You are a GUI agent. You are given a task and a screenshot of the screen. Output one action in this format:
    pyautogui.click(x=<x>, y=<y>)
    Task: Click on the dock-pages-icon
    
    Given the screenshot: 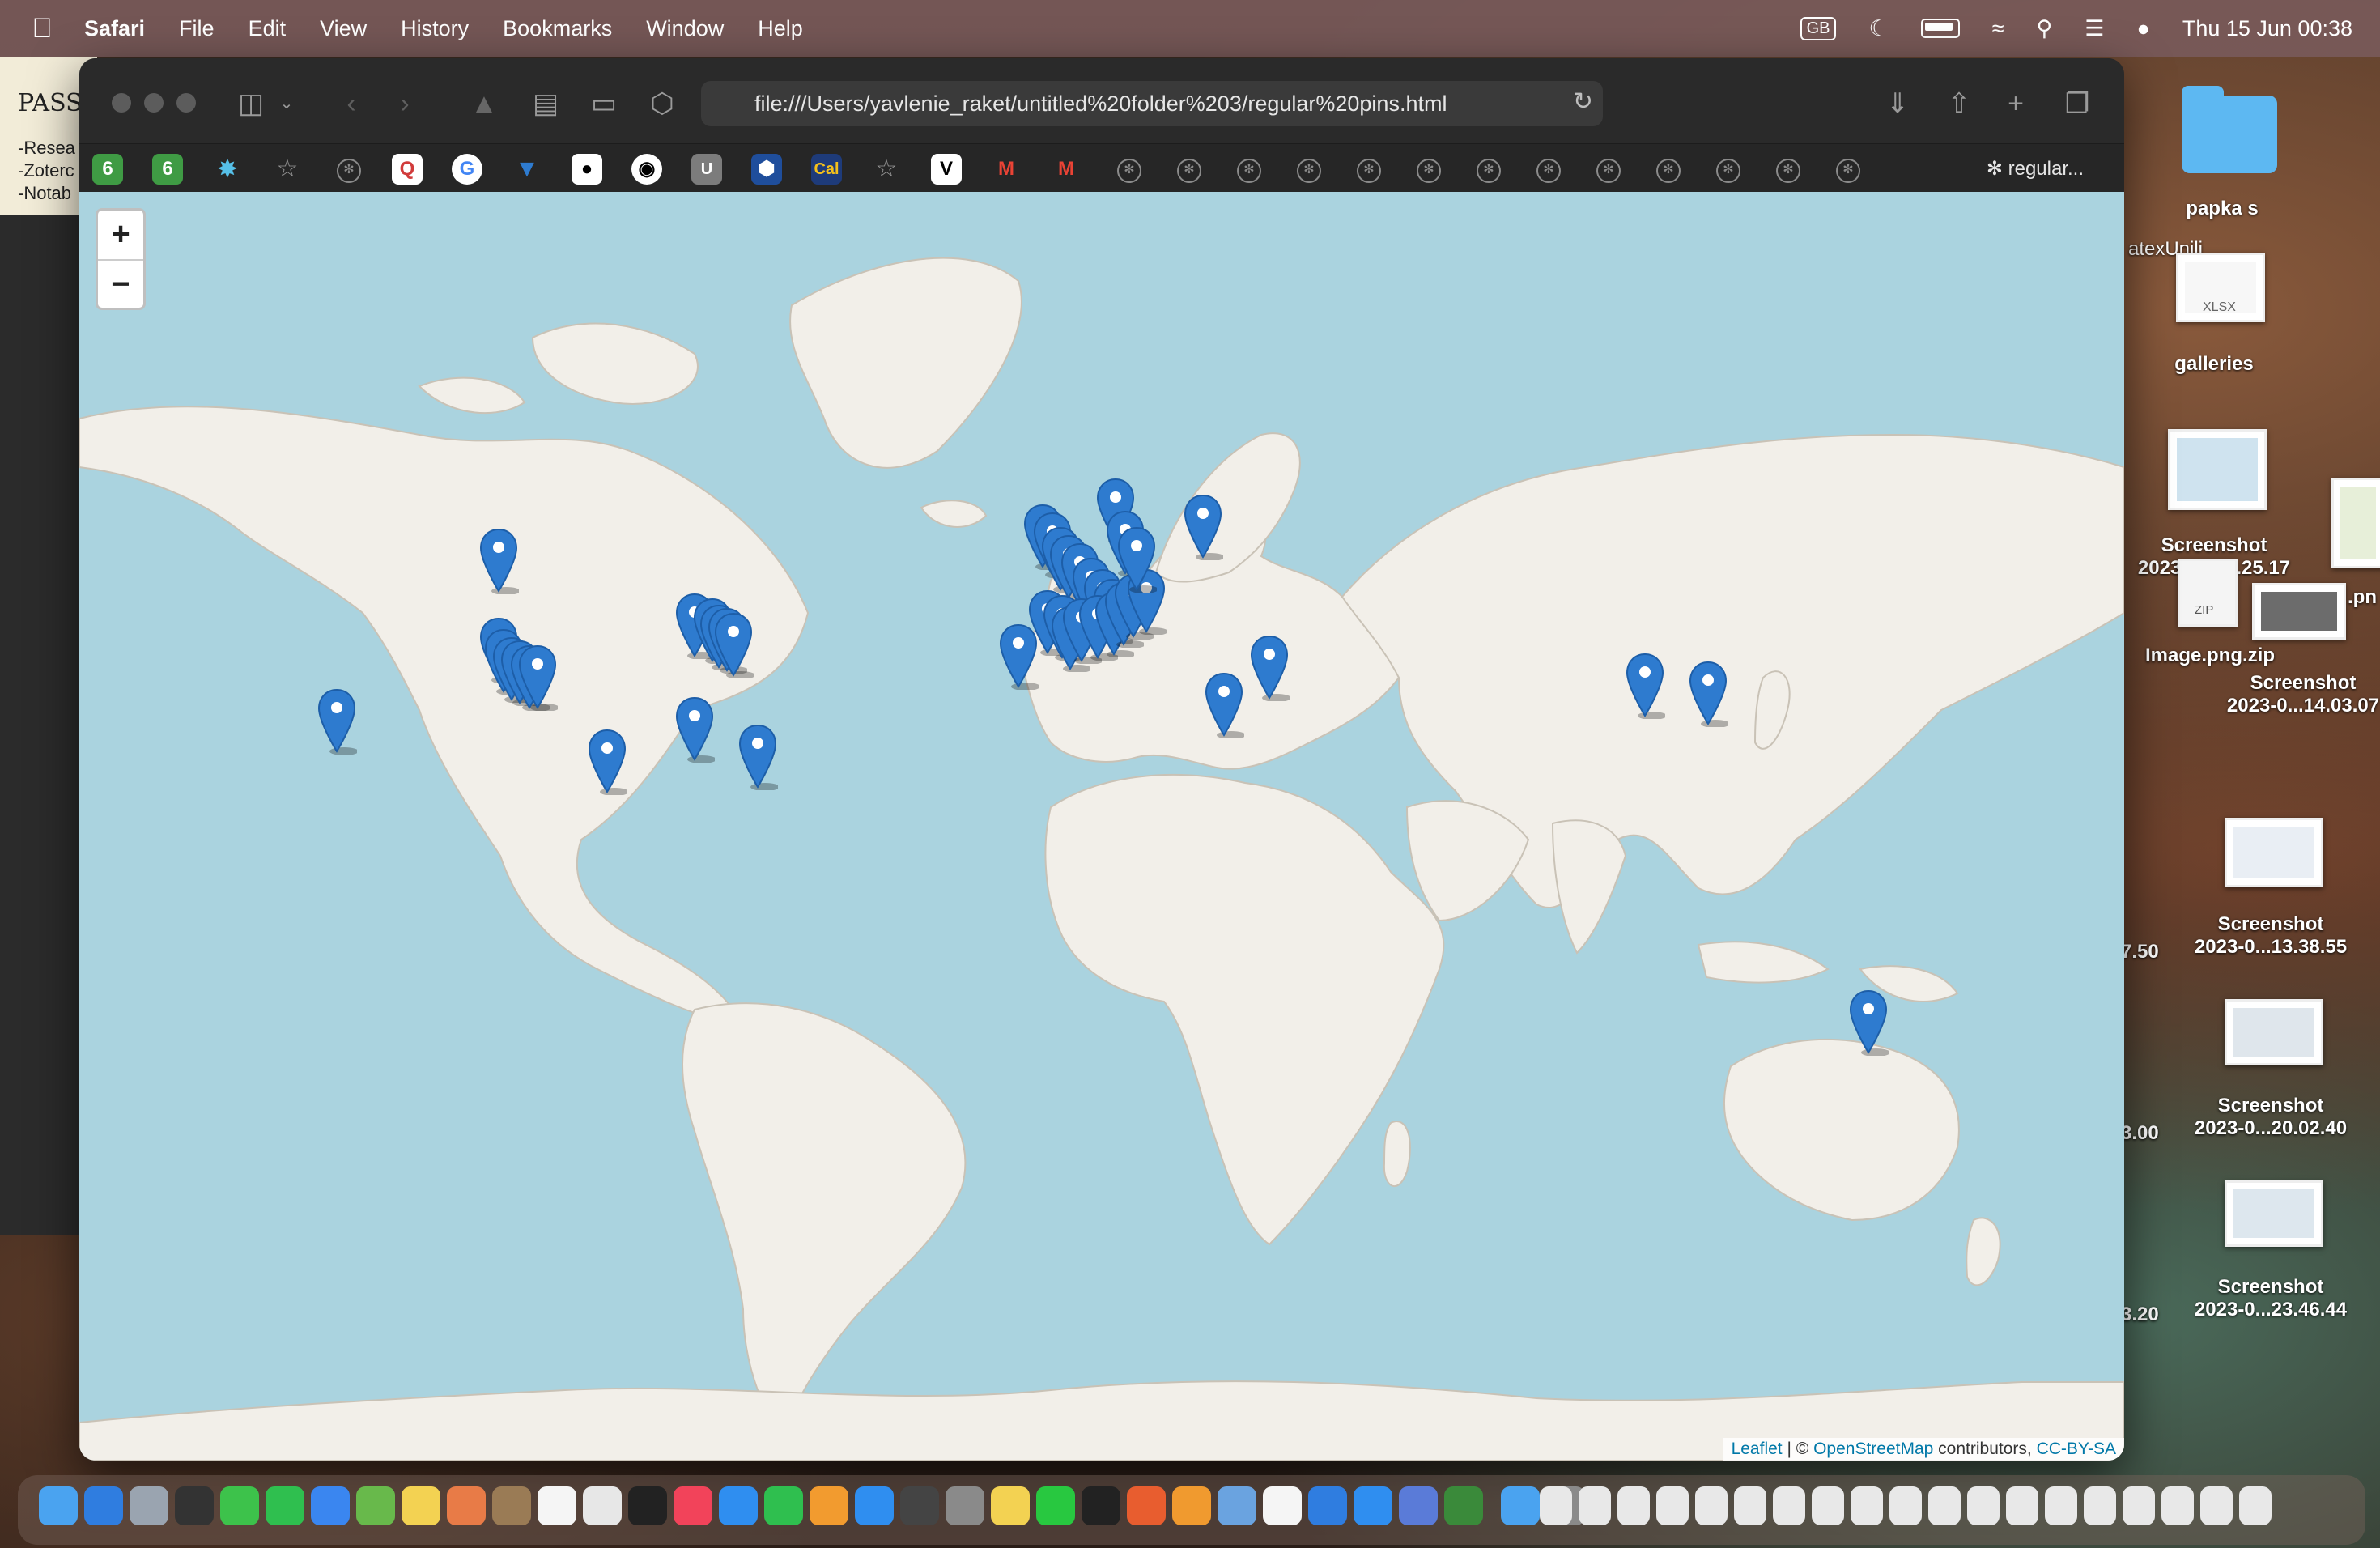 What is the action you would take?
    pyautogui.click(x=829, y=1506)
    